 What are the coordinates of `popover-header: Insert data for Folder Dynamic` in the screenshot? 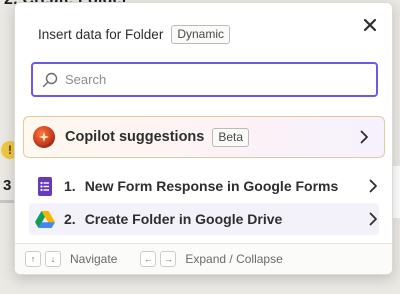 It's located at (134, 34).